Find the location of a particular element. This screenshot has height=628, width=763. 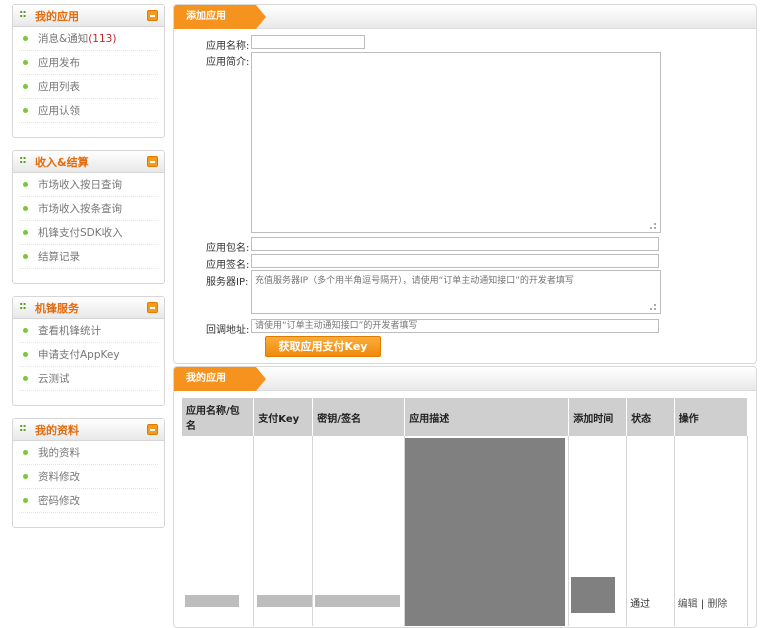

signature-label: 应用签名: is located at coordinates (228, 265).